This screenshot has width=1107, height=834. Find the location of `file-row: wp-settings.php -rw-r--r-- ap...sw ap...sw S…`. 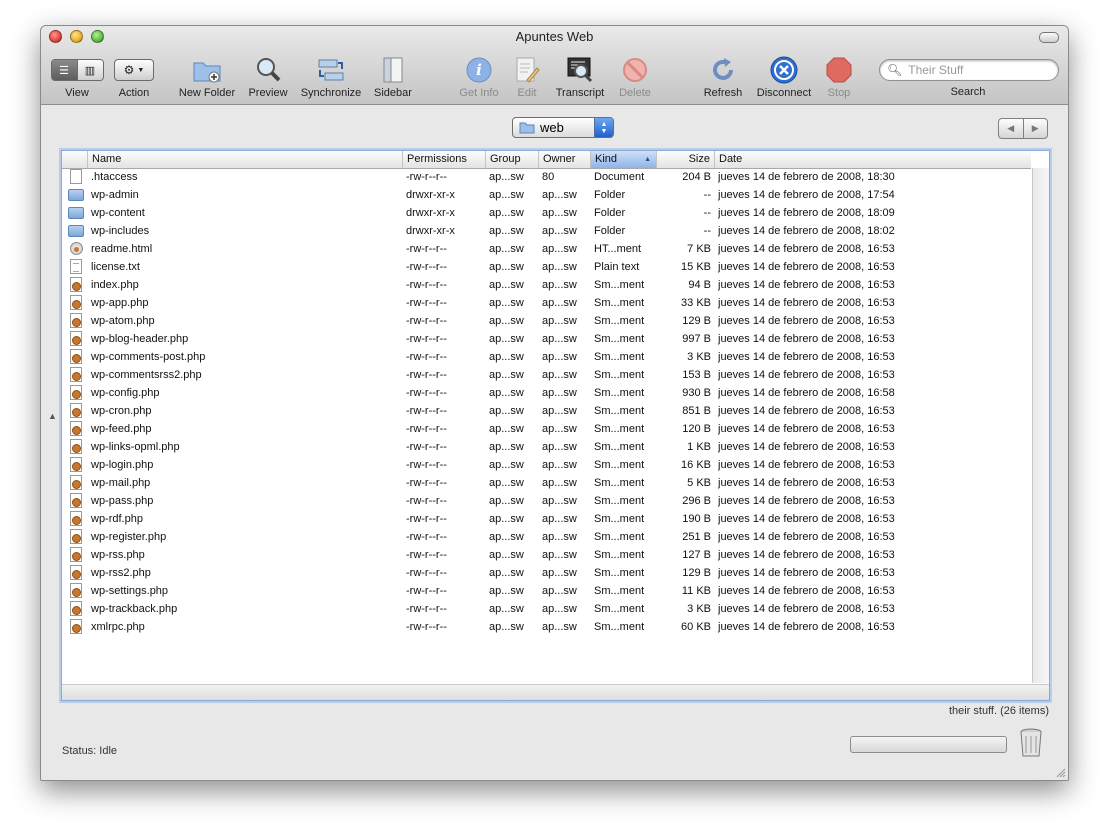

file-row: wp-settings.php -rw-r--r-- ap...sw ap...sw S… is located at coordinates (546, 591).